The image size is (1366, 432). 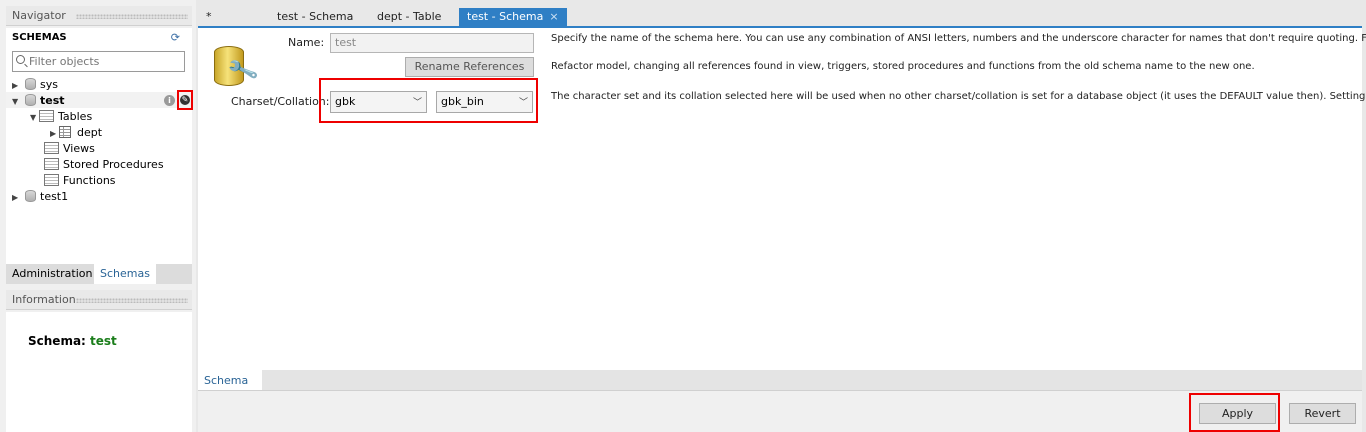 What do you see at coordinates (432, 43) in the screenshot?
I see `schema-name-input: test` at bounding box center [432, 43].